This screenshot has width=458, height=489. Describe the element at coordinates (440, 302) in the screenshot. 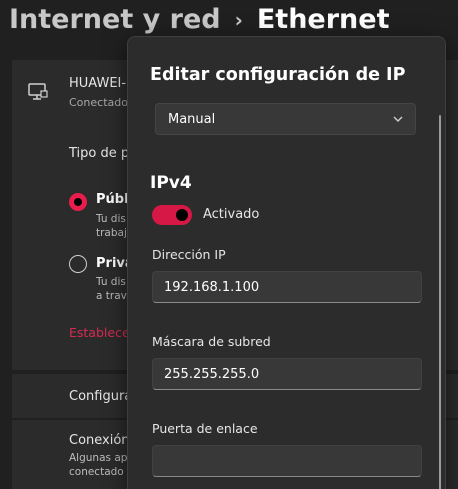

I see `dialog-scrollbar` at that location.